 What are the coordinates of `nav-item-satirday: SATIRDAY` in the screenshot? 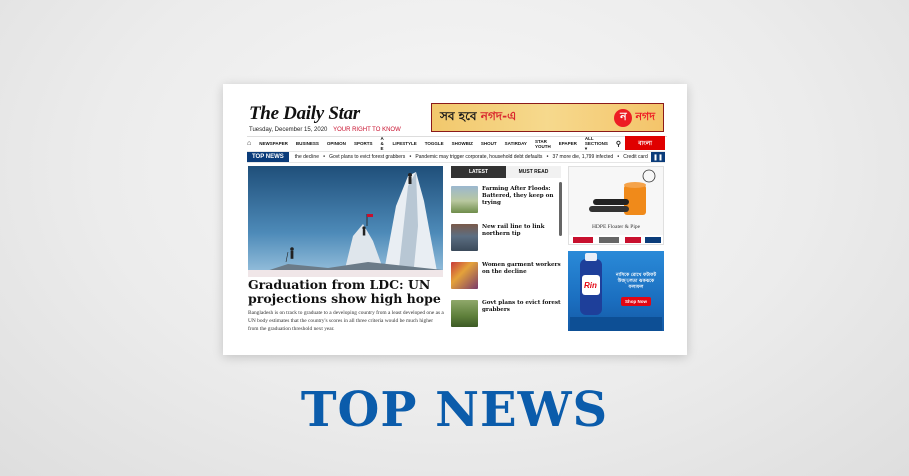 It's located at (516, 143).